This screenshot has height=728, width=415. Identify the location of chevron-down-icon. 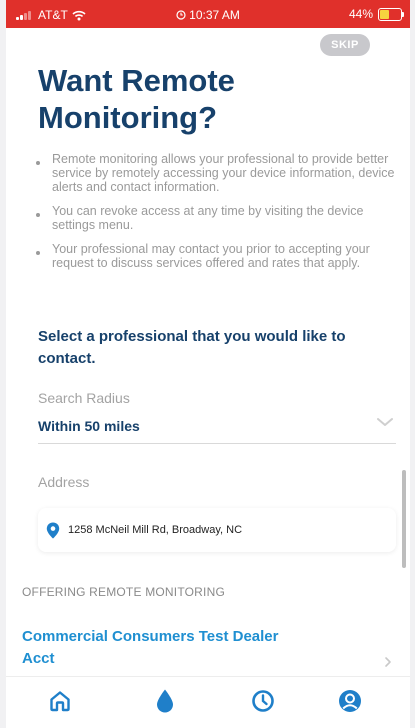
(385, 422).